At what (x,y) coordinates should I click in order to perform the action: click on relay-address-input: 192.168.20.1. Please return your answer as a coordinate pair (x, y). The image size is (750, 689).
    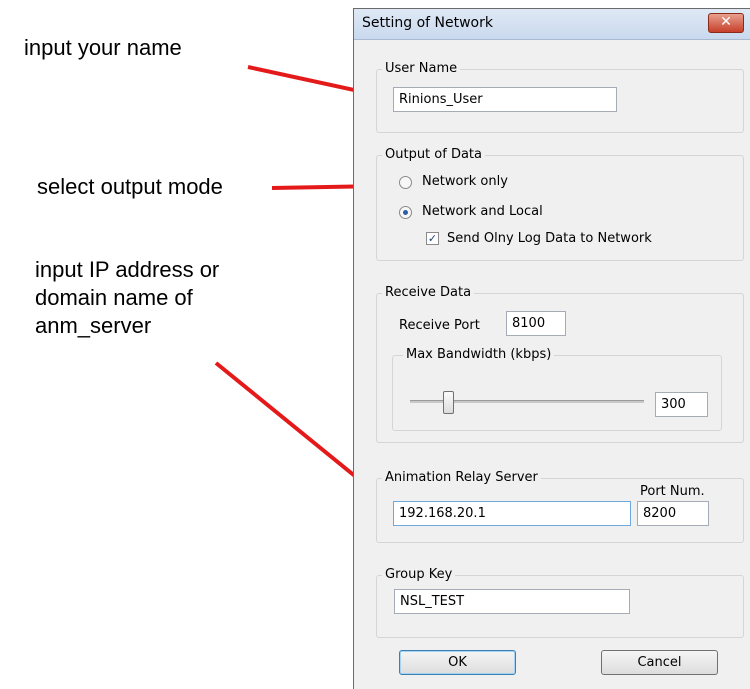
    Looking at the image, I should click on (512, 513).